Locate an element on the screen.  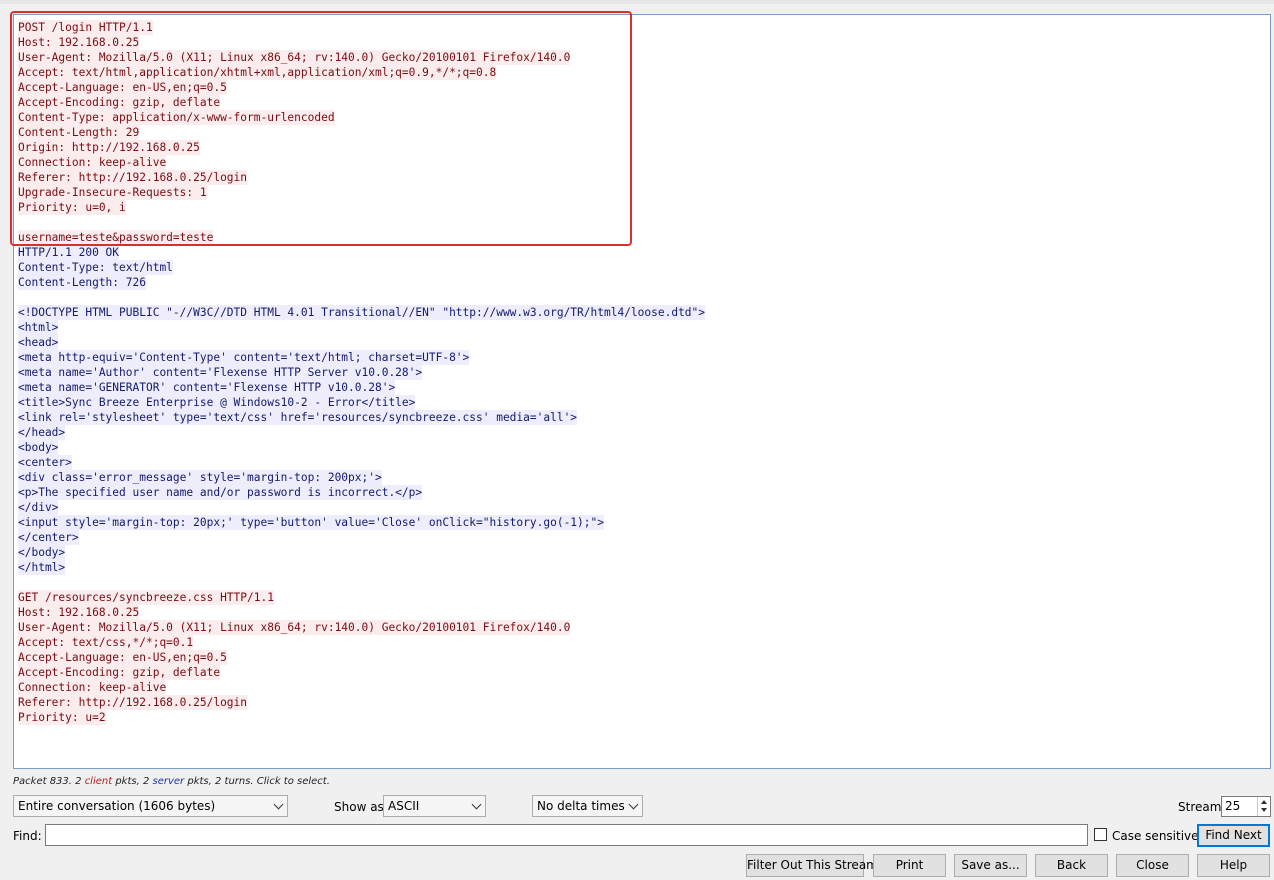
client-line: Connection: keep-alive is located at coordinates (361, 162).